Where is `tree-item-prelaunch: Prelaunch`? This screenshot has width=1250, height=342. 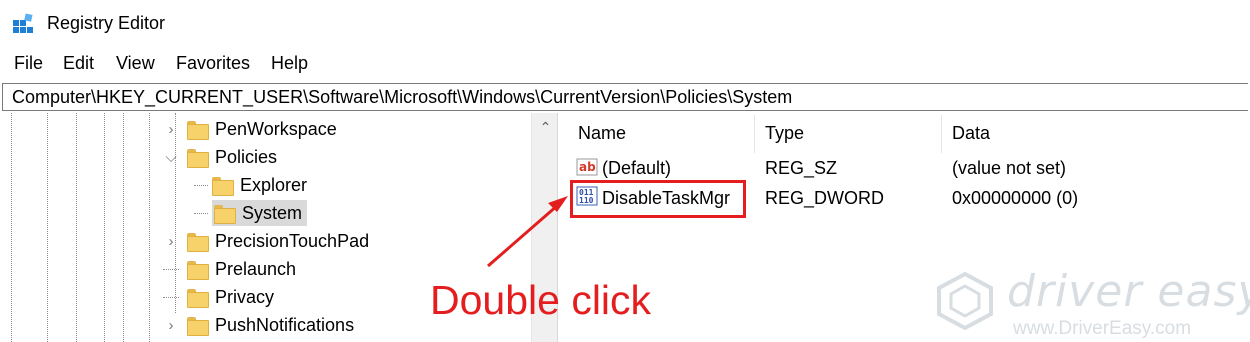
tree-item-prelaunch: Prelaunch is located at coordinates (229, 269).